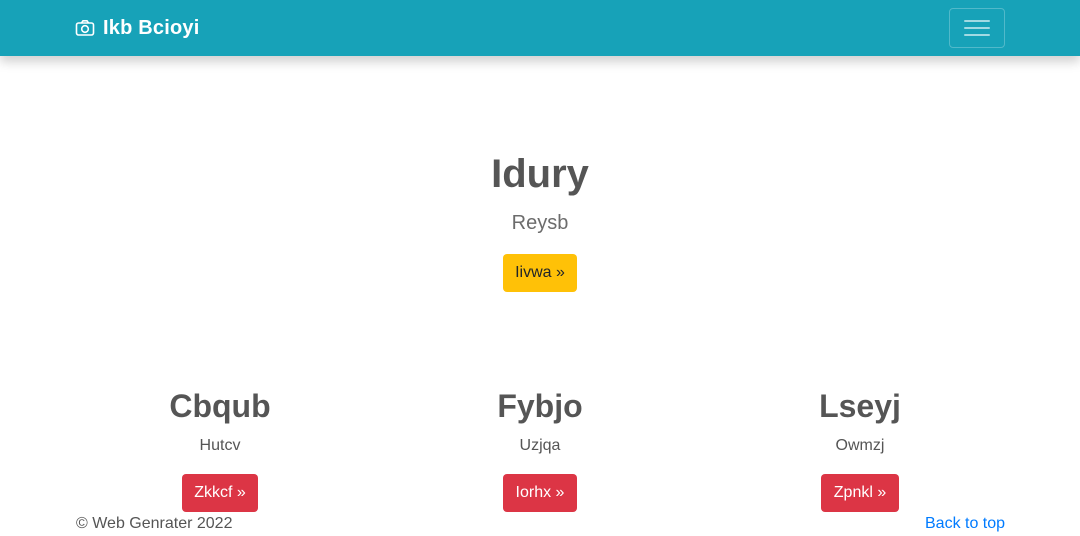 The width and height of the screenshot is (1080, 536). Describe the element at coordinates (151, 27) in the screenshot. I see `brand-name: Ikb Bcioyi` at that location.